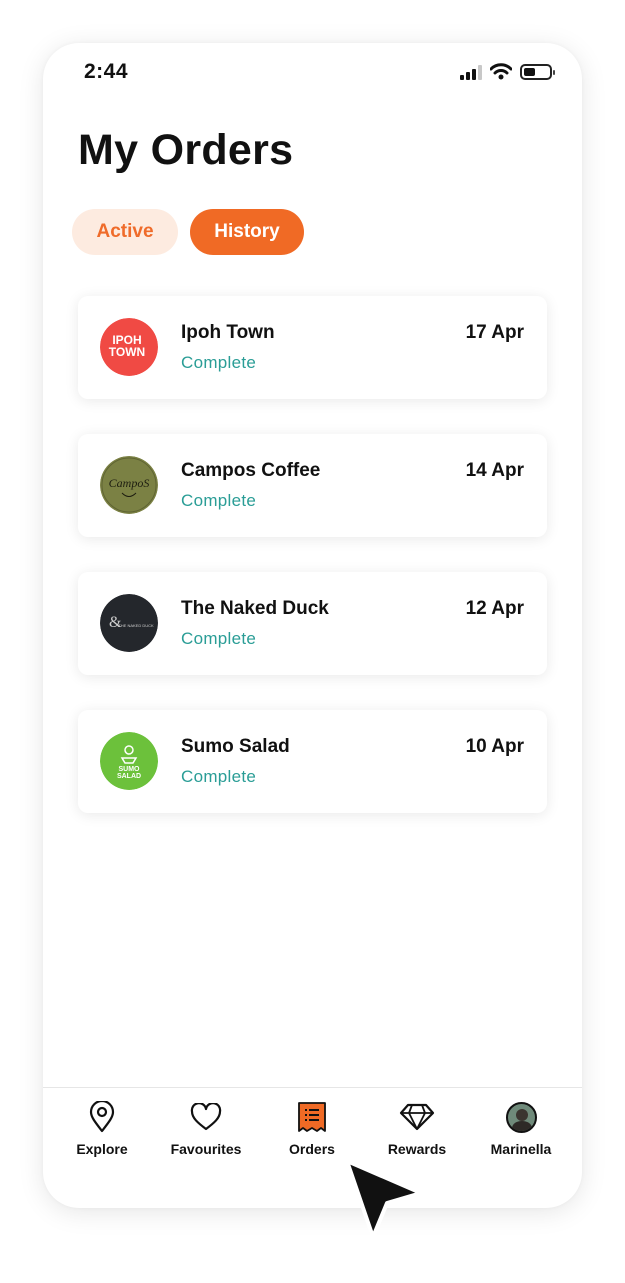 The image size is (625, 1283). I want to click on map-pin-icon, so click(102, 1117).